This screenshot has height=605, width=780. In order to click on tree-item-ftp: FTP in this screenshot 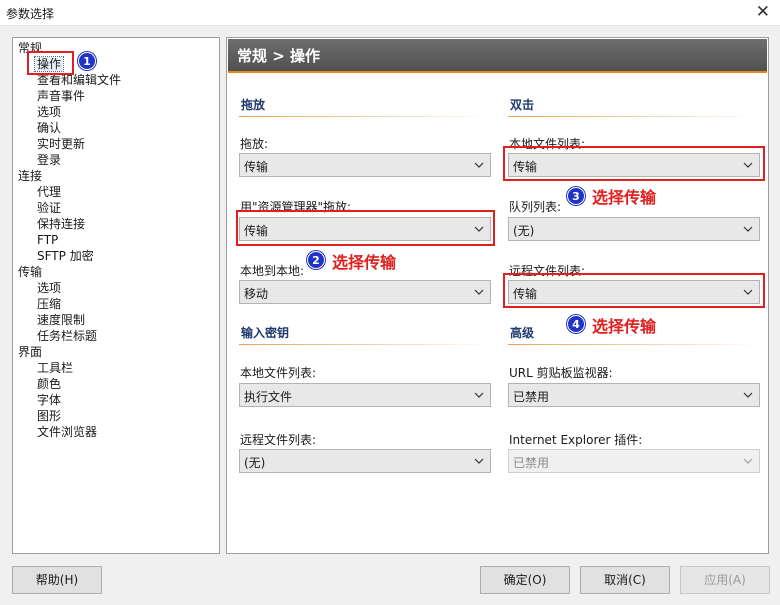, I will do `click(47, 240)`.